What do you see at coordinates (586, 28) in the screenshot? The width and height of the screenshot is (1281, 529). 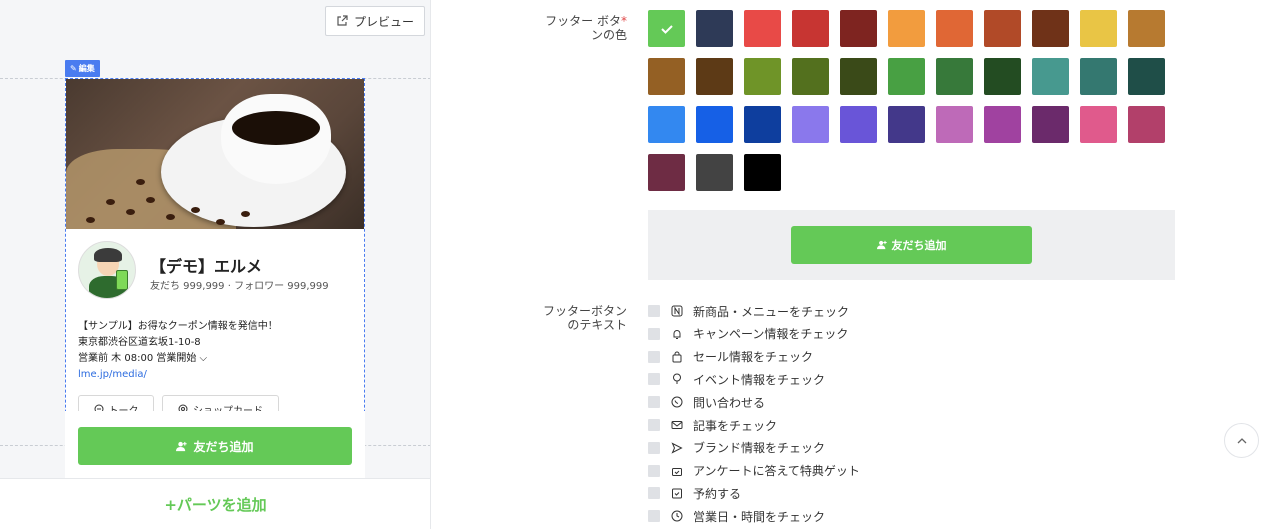 I see `footer-color-label: フッター ボタ* ンの色` at bounding box center [586, 28].